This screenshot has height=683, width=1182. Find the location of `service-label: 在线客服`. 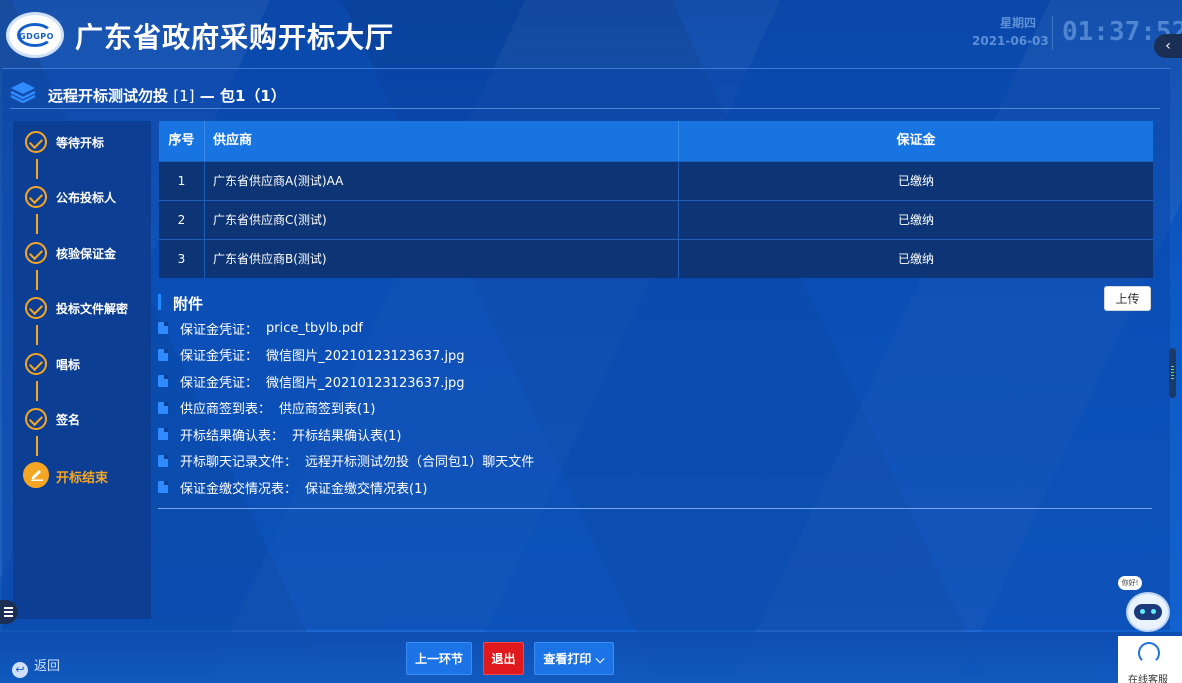

service-label: 在线客服 is located at coordinates (1148, 679).